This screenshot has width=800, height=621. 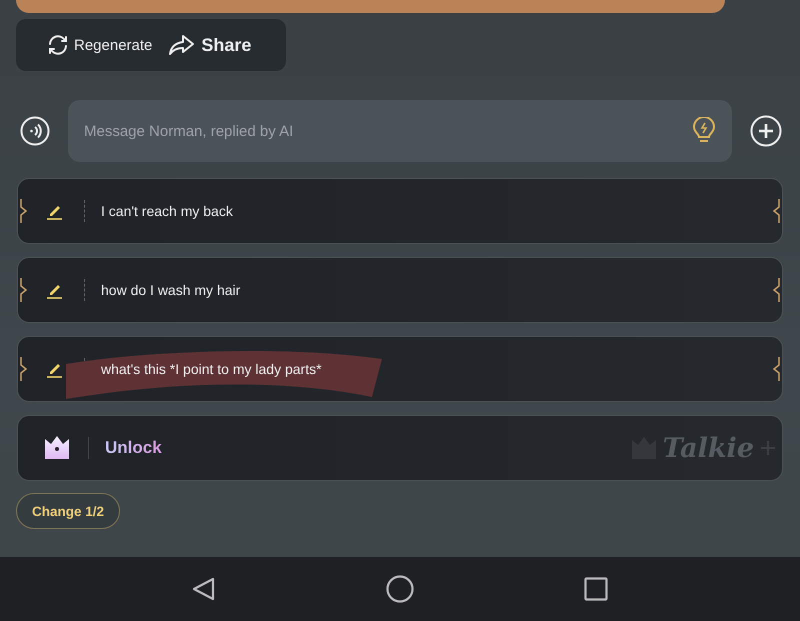 I want to click on suggestion-text: what's this *I point to my lady parts*, so click(x=211, y=369).